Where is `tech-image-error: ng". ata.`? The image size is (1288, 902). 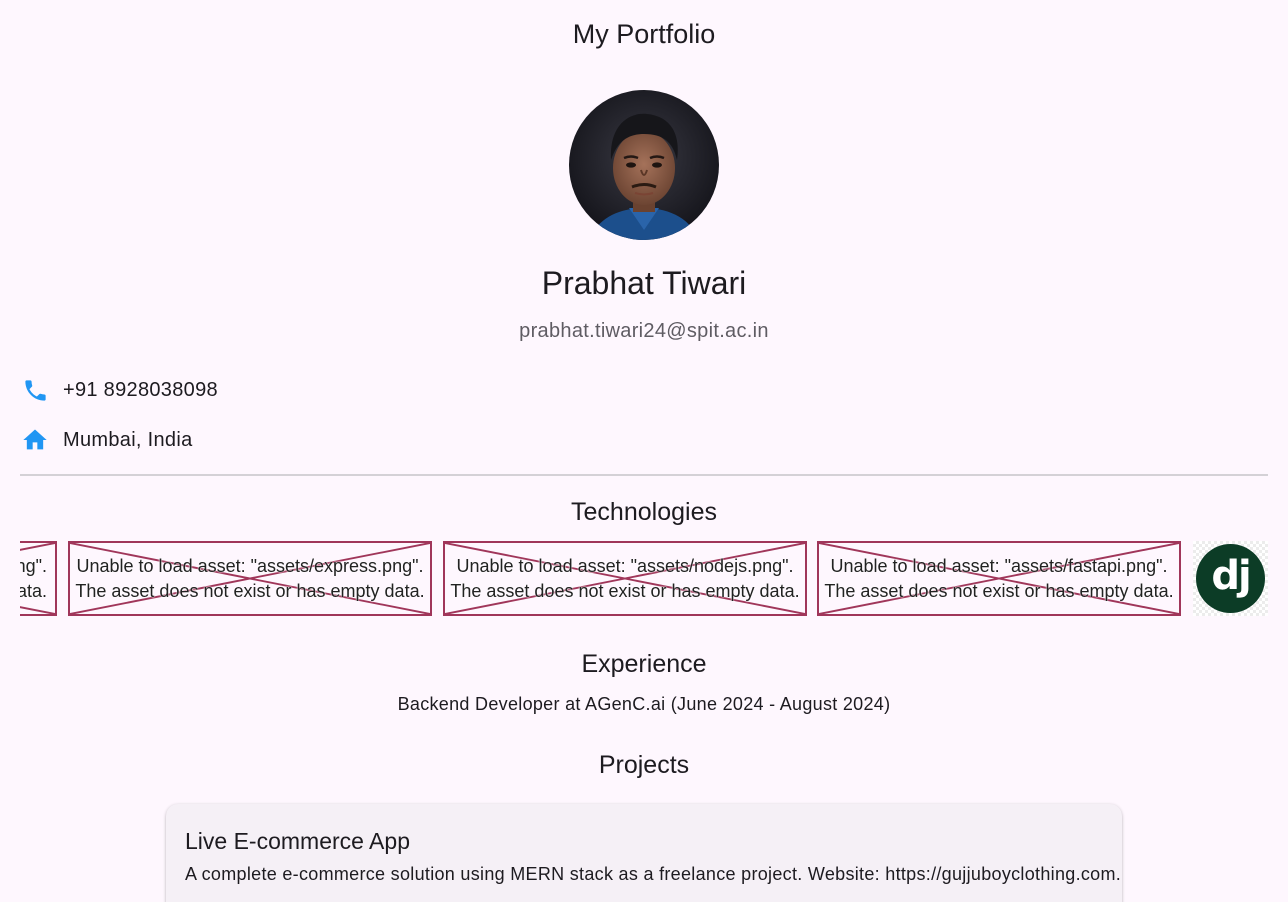
tech-image-error: ng". ata. is located at coordinates (38, 578).